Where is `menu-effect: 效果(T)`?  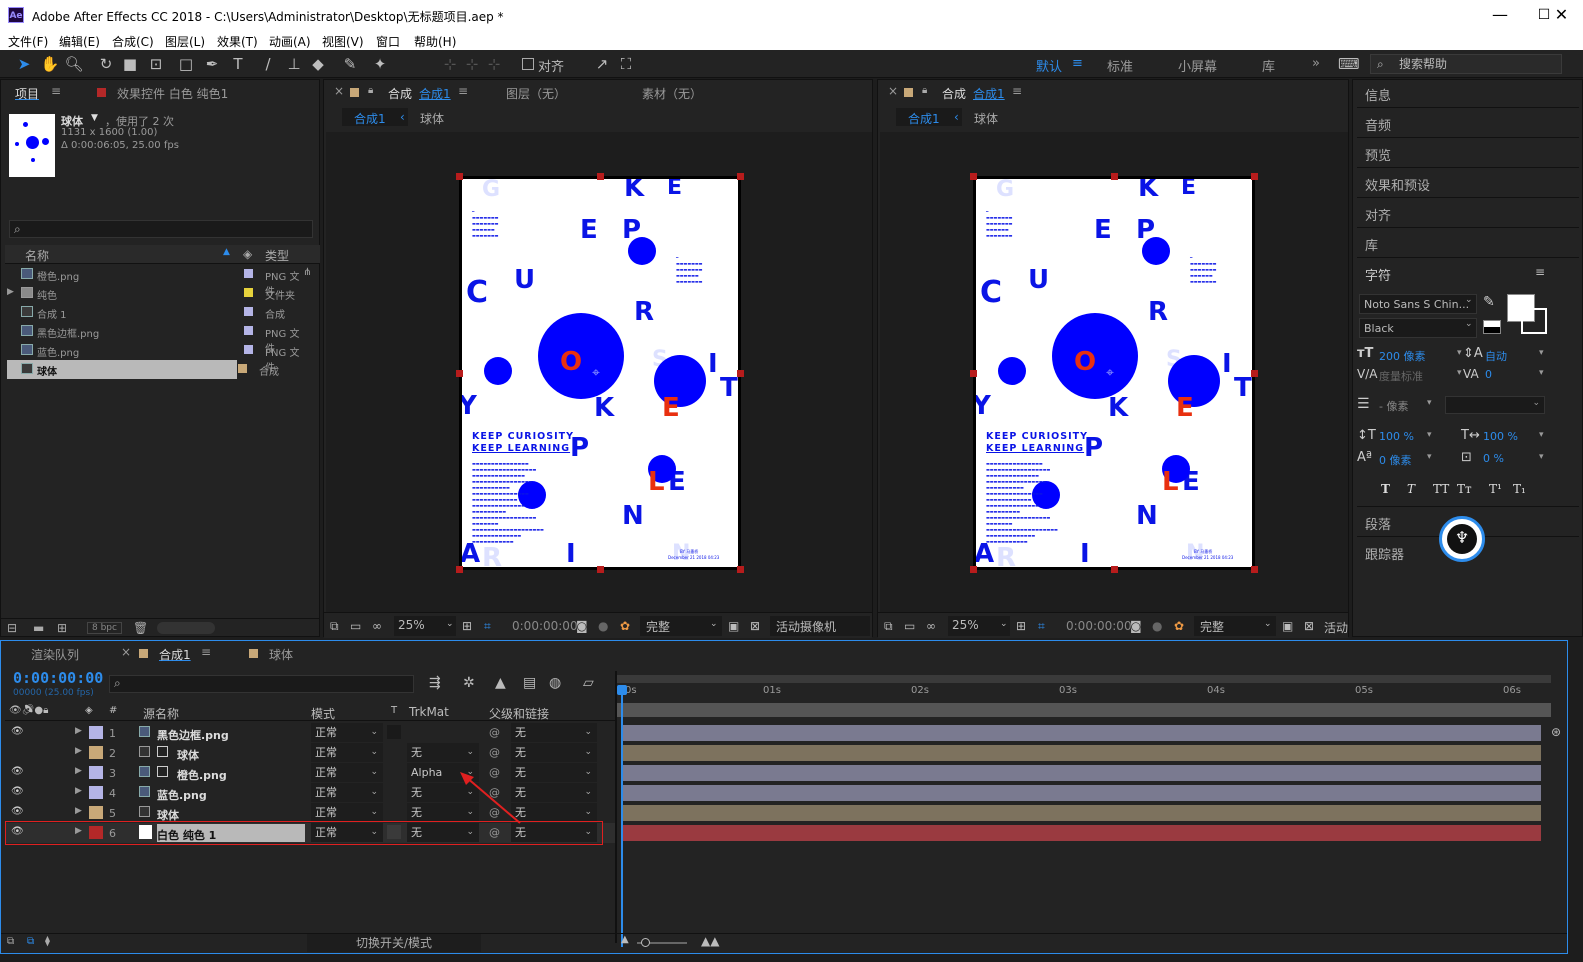 menu-effect: 效果(T) is located at coordinates (237, 41).